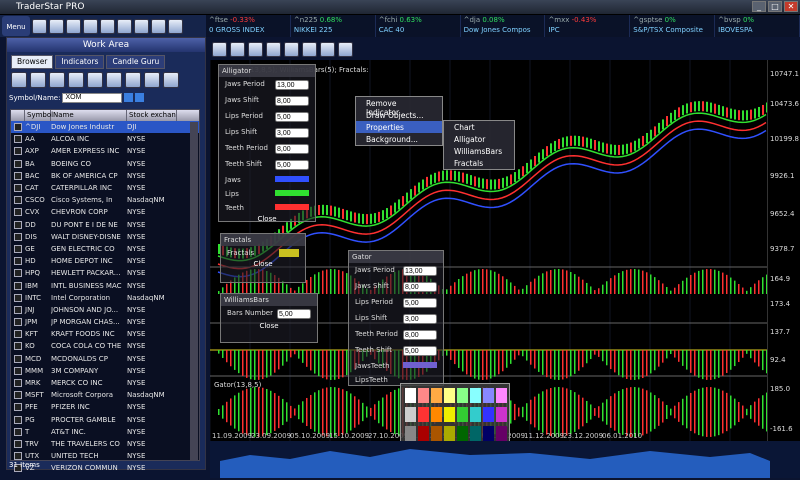  What do you see at coordinates (92, 97) in the screenshot?
I see `symbol-input` at bounding box center [92, 97].